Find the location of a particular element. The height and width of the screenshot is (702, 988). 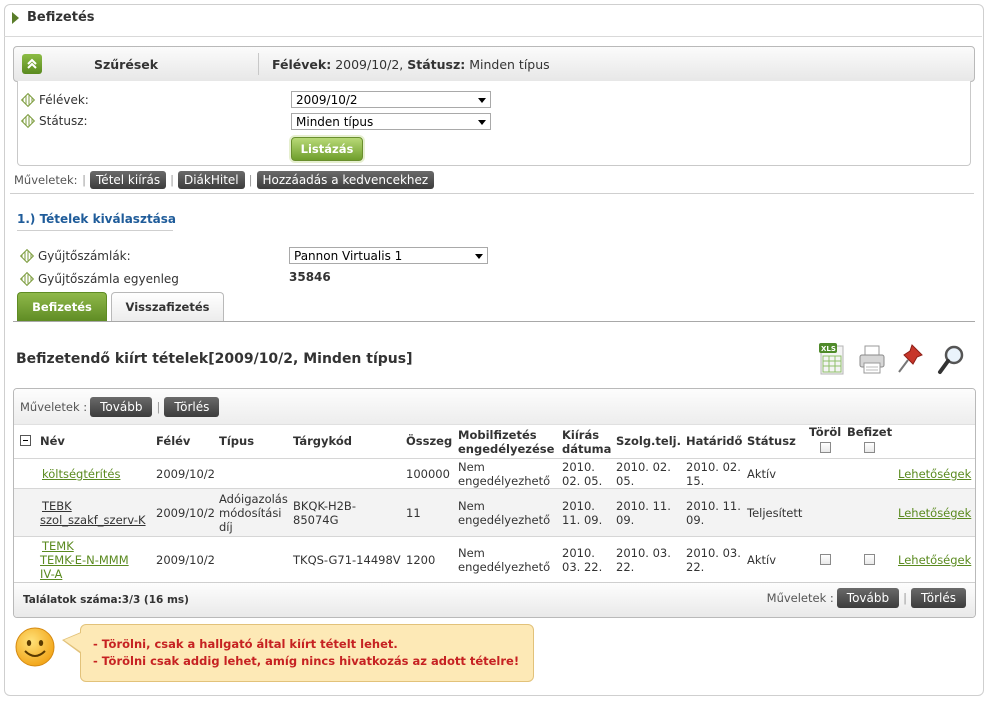

double-chevron-up-icon is located at coordinates (32, 63).